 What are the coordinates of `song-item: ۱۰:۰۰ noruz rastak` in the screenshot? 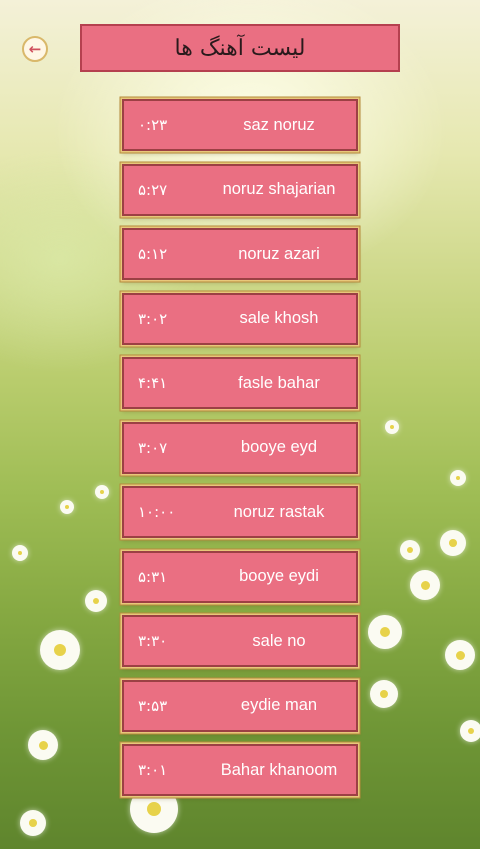 It's located at (240, 512).